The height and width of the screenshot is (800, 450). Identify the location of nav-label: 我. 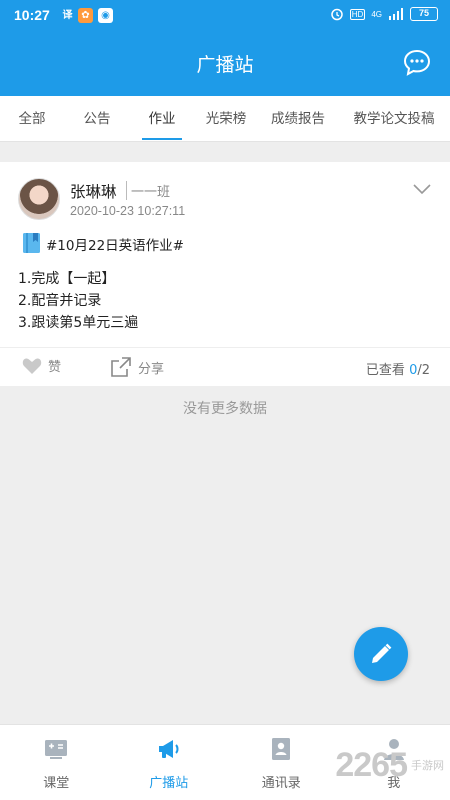
(394, 783).